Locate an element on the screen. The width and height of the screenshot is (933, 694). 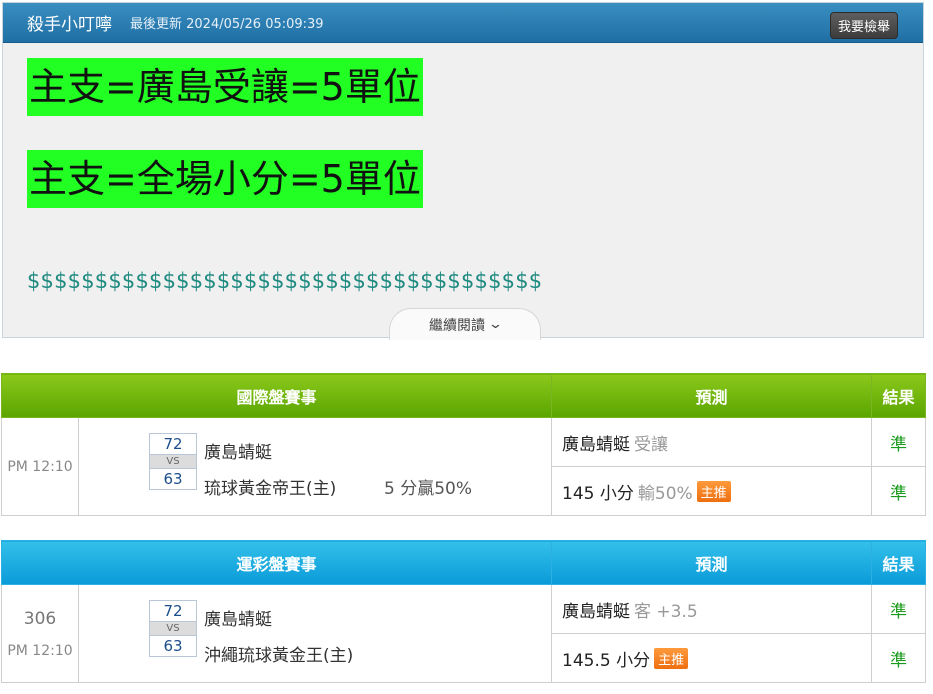
prediction-total: 145 小分 輸50% 主推 is located at coordinates (712, 491).